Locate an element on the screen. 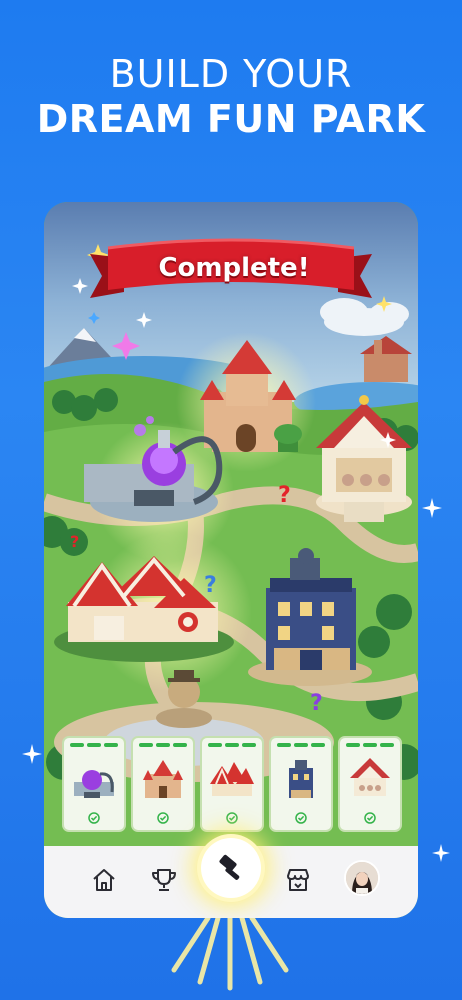  lab-thumbnail is located at coordinates (94, 784).